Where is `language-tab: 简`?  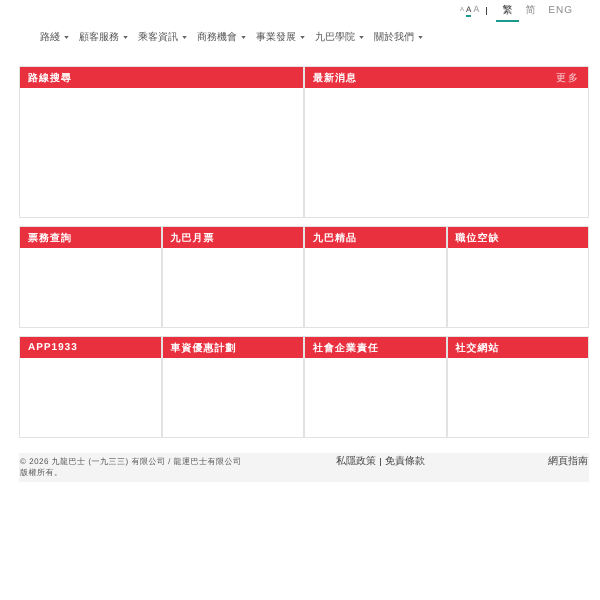
language-tab: 简 is located at coordinates (530, 11).